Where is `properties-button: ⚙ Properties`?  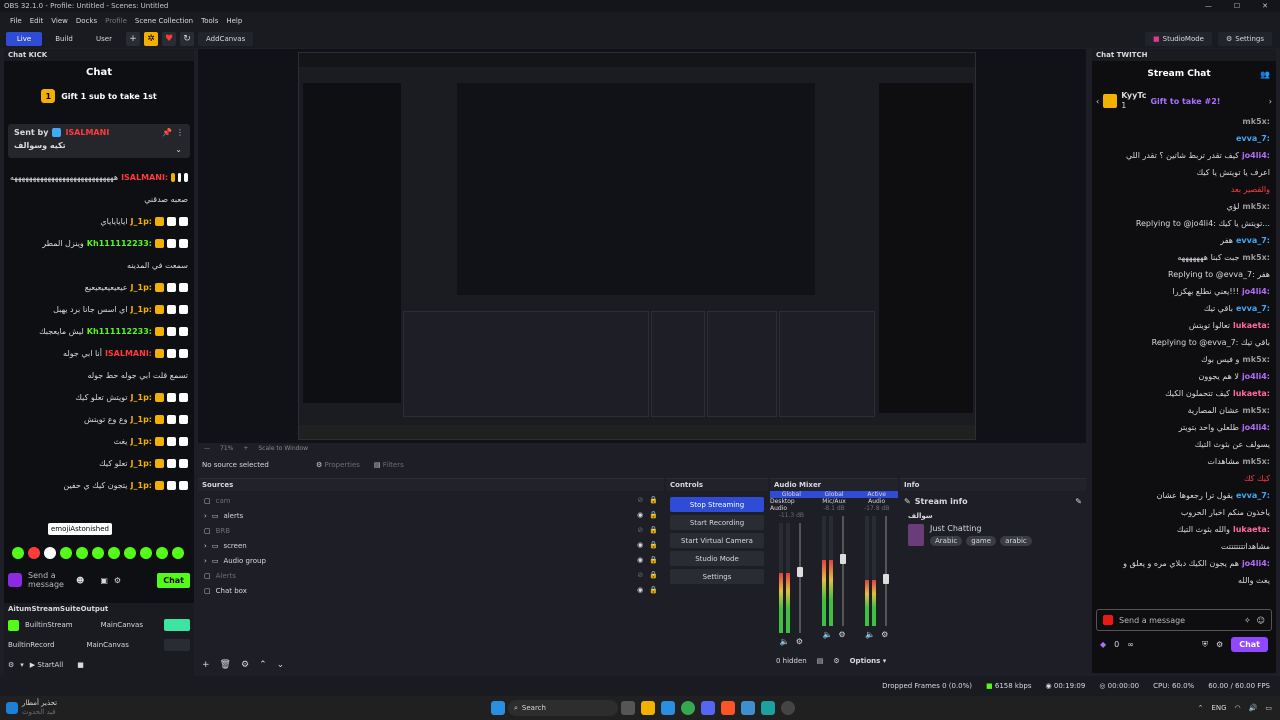
properties-button: ⚙ Properties is located at coordinates (338, 465).